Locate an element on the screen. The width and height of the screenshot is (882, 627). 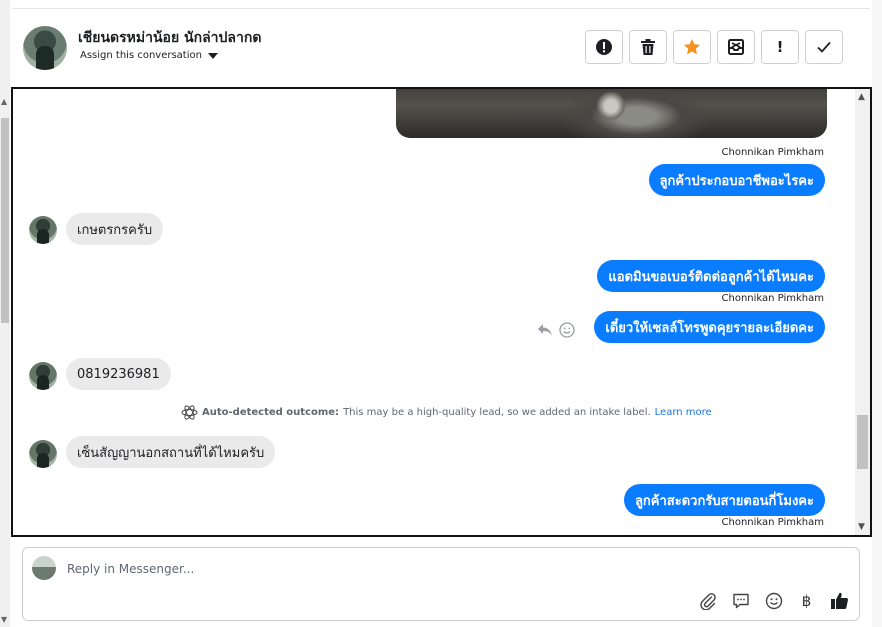
left-page-scrollbar: ▲ ▼ is located at coordinates (5, 313).